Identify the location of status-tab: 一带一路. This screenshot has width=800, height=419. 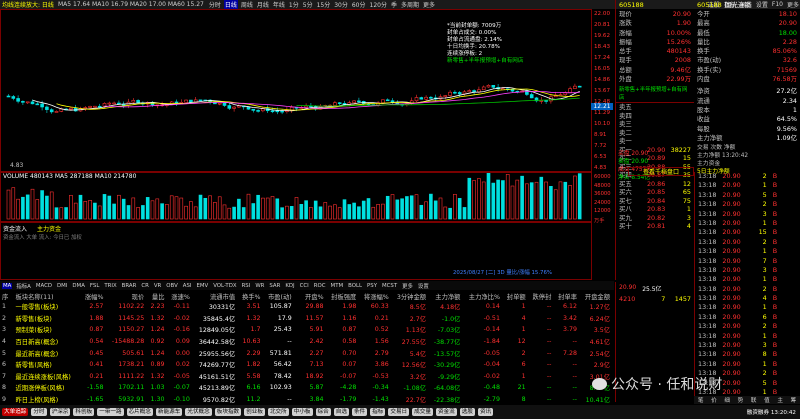
(110, 412).